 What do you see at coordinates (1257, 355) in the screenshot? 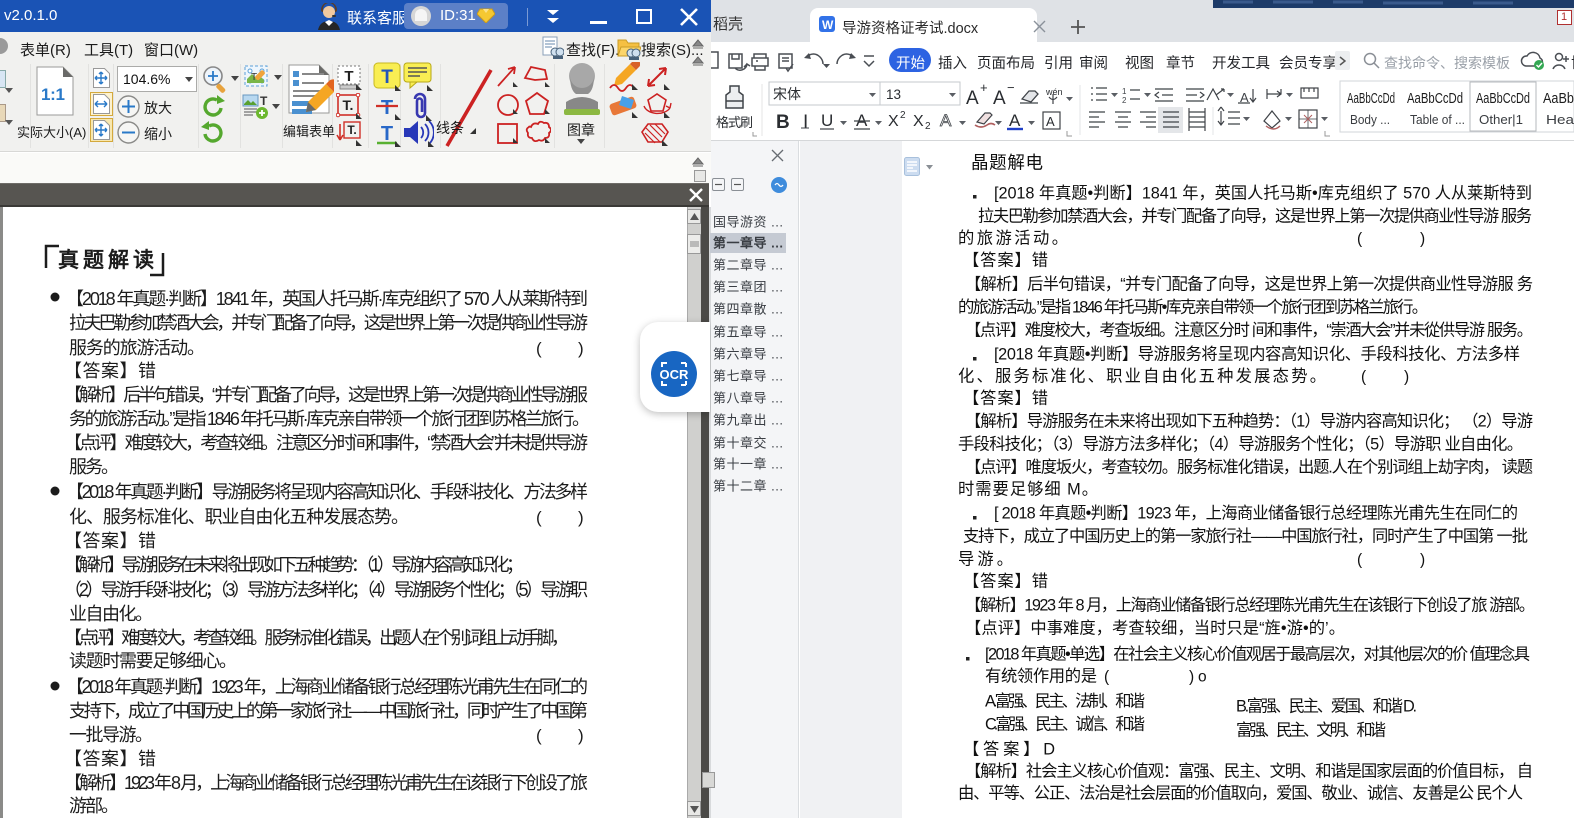
I see `svg-text:[2018 年真题•判断】导游服务将呈现内容高知识化、手段科: [2018 年真题•判断】导游服务将呈现内容高知识化、手段科技化、方法多样` at bounding box center [1257, 355].